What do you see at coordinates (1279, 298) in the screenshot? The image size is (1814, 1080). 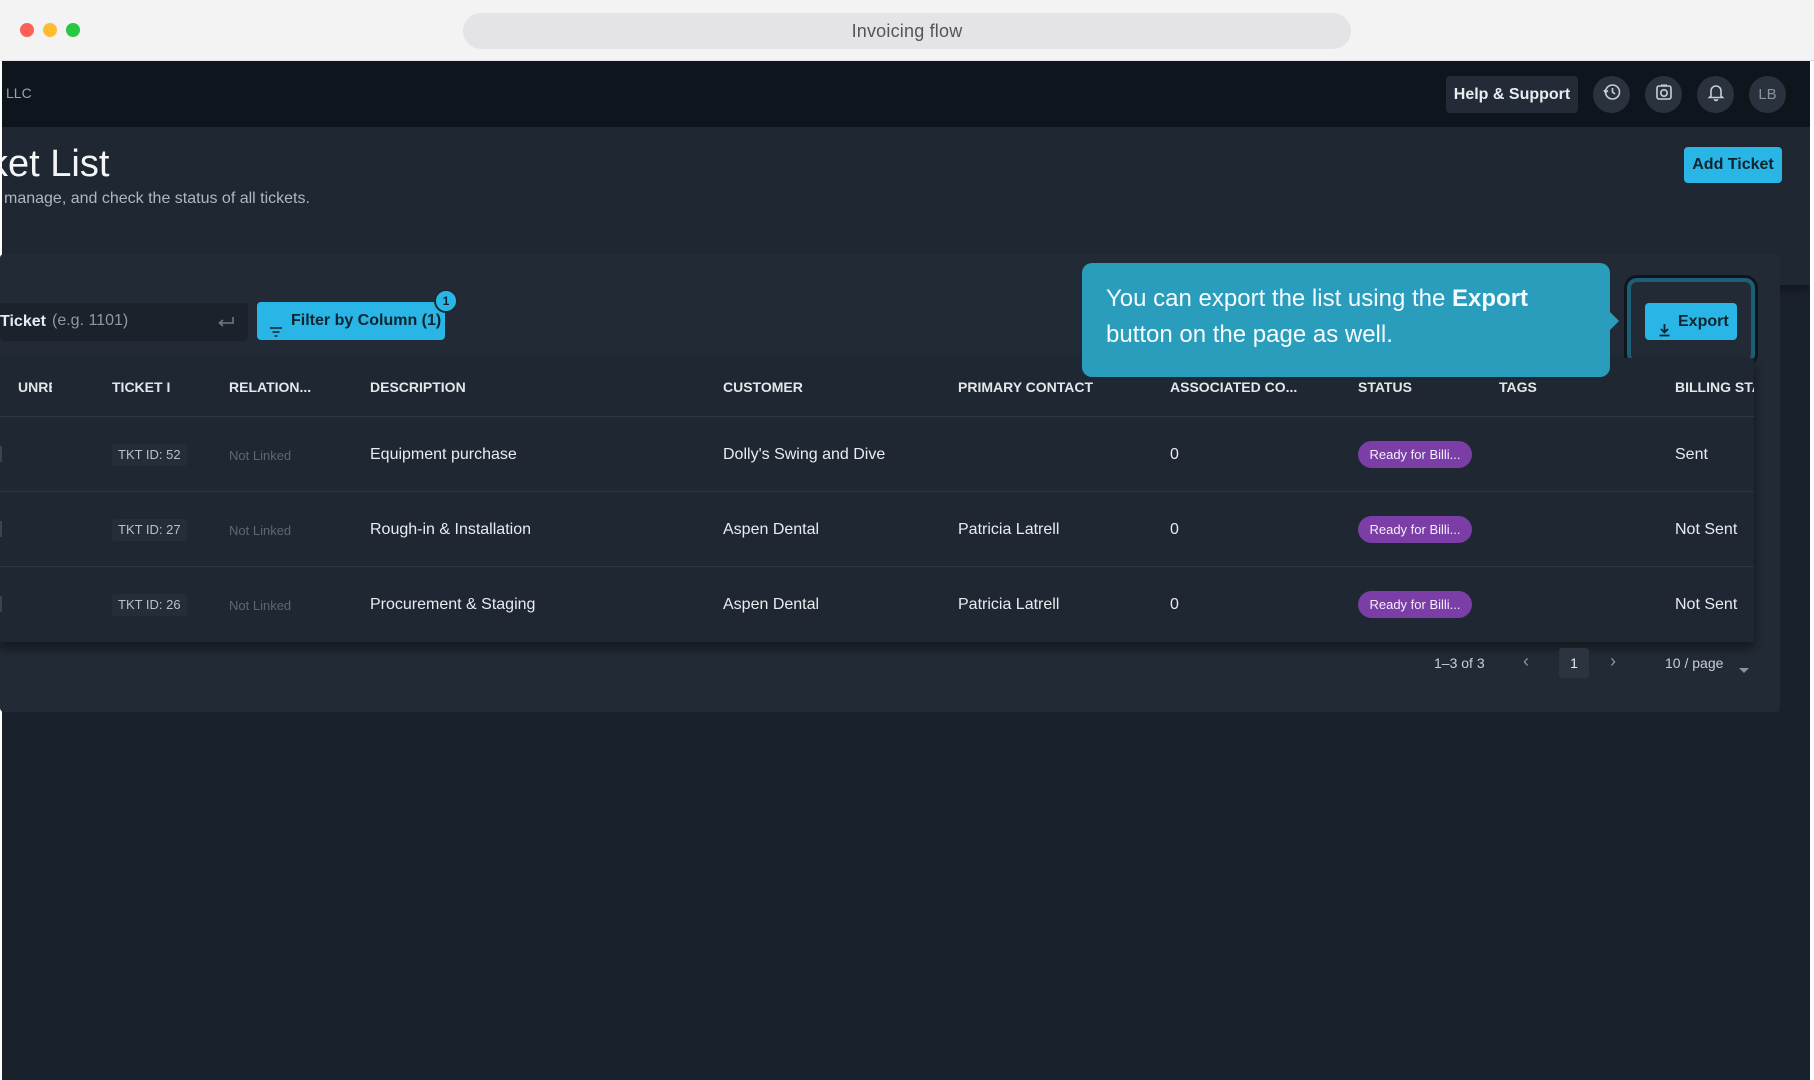 I see `tooltip-text: You can export the list using the` at bounding box center [1279, 298].